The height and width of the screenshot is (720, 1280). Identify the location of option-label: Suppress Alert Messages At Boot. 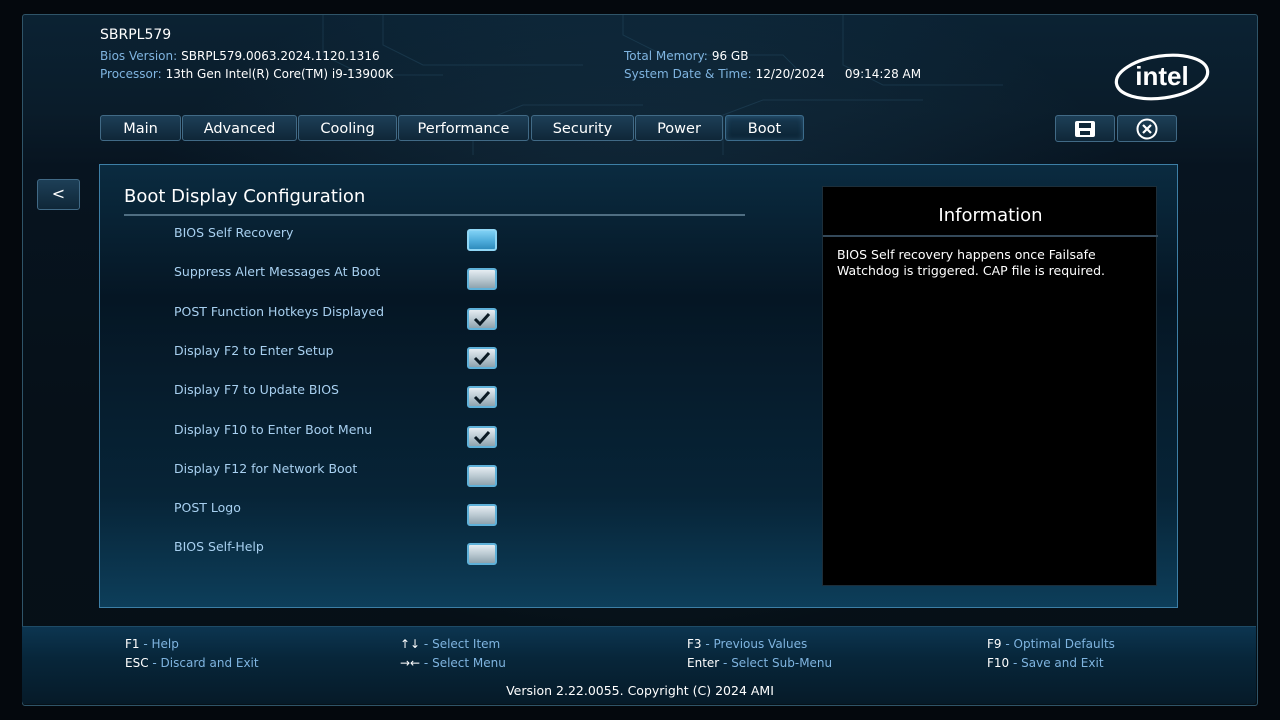
(277, 271).